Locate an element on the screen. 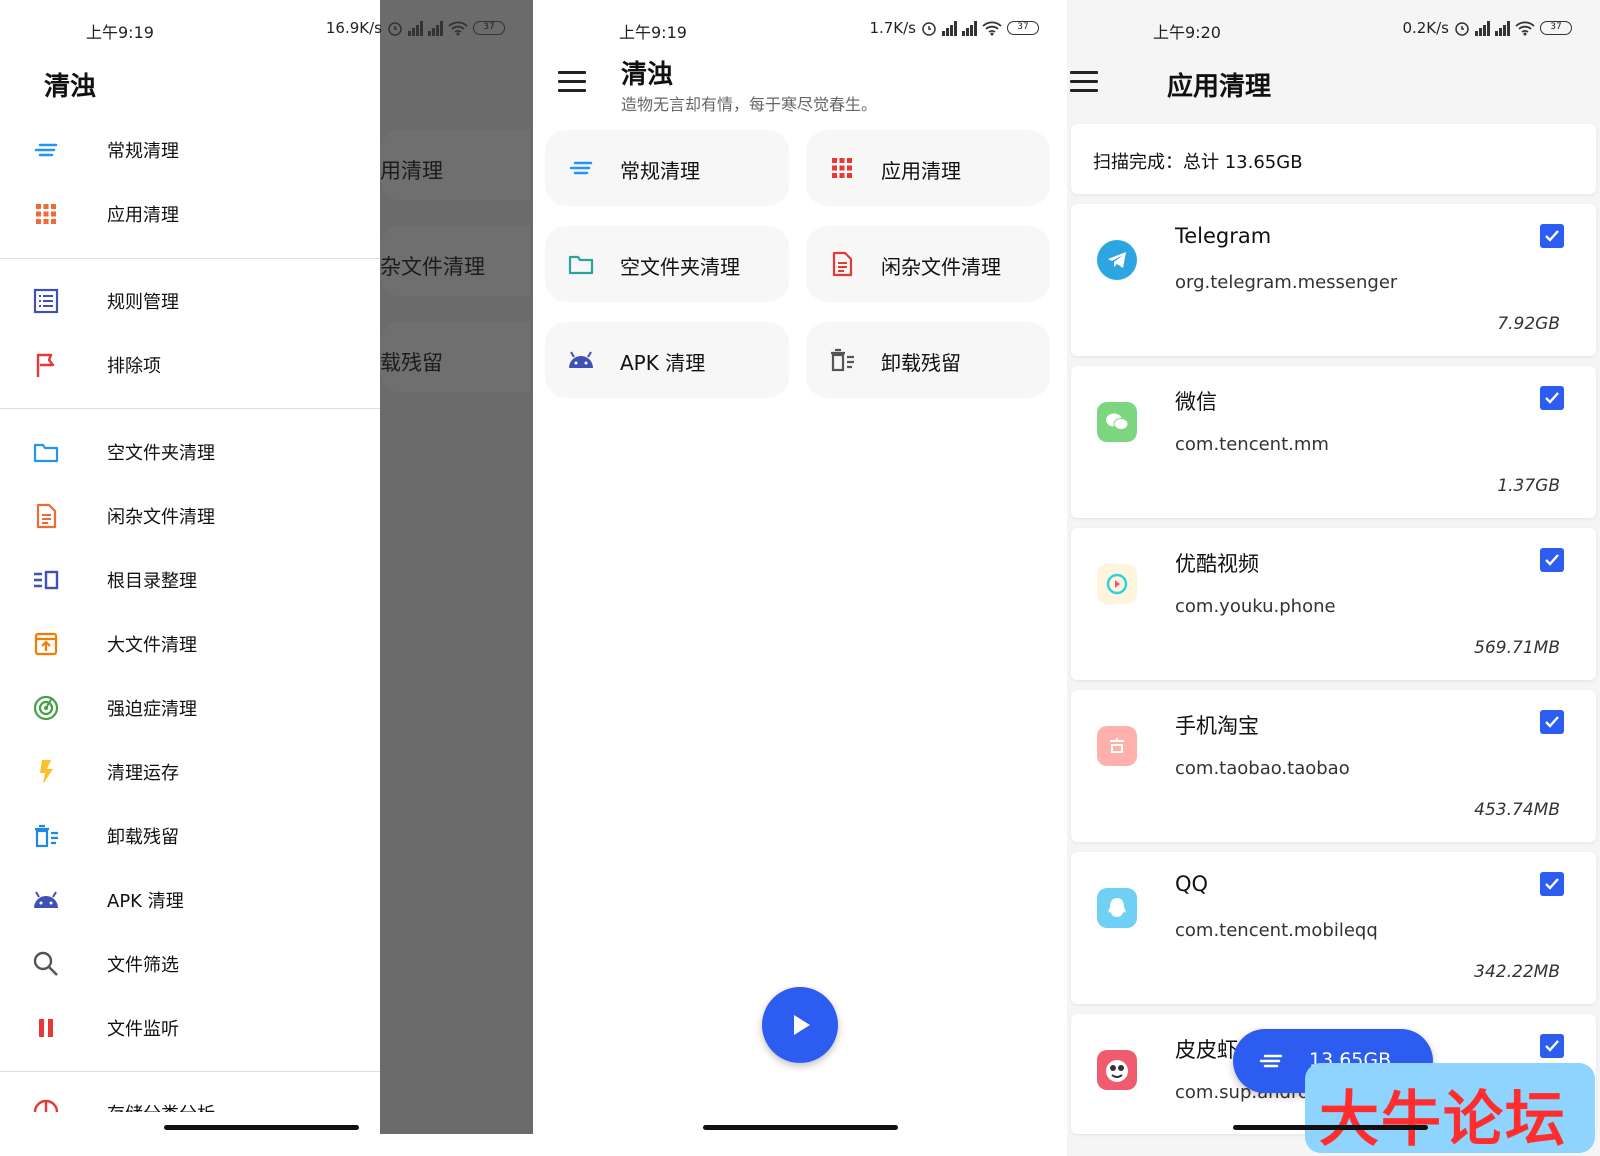  app-name: 手机淘宝 is located at coordinates (1217, 726).